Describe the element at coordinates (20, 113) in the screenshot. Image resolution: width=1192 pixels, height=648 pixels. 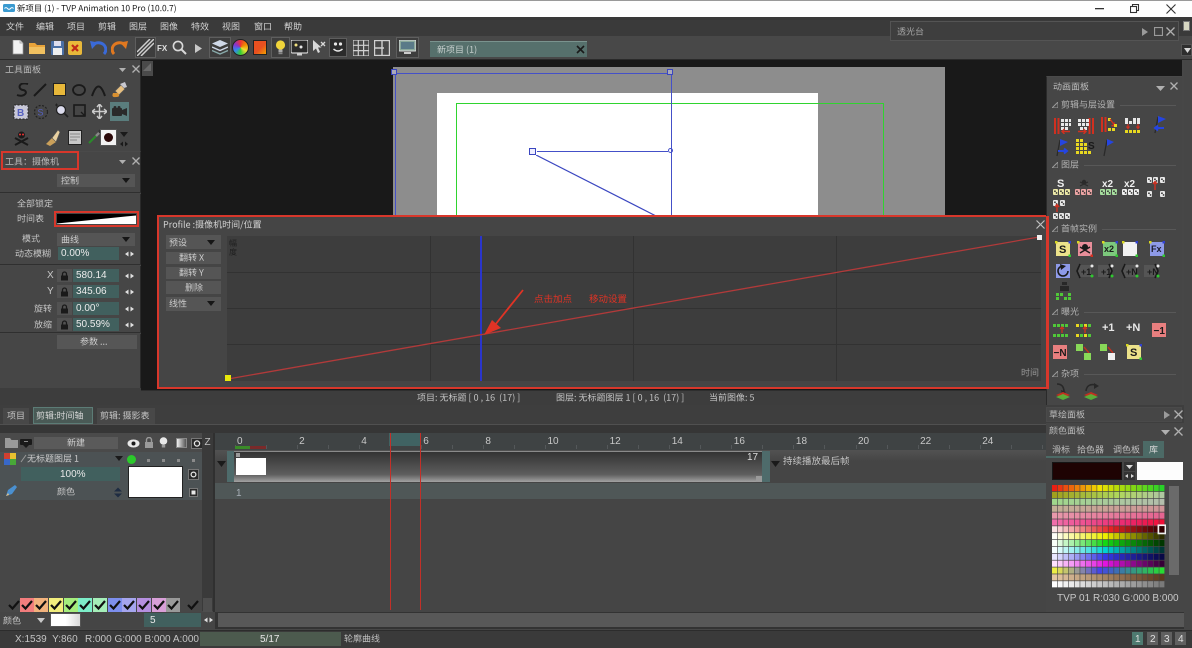
I see `svg-text: B` at that location.